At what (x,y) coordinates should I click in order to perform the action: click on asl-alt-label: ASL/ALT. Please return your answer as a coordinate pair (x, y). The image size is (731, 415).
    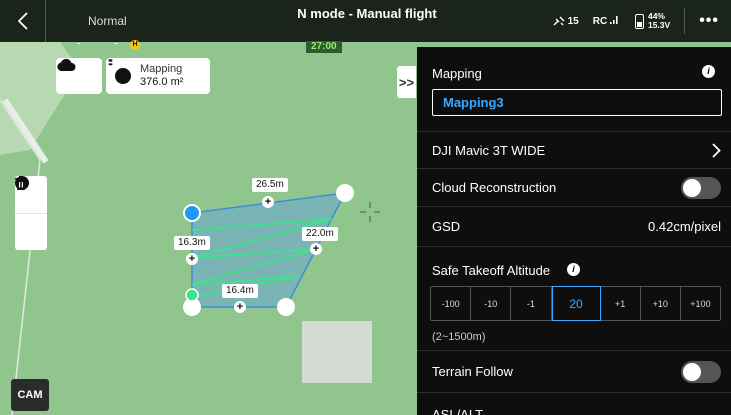
    Looking at the image, I should click on (458, 411).